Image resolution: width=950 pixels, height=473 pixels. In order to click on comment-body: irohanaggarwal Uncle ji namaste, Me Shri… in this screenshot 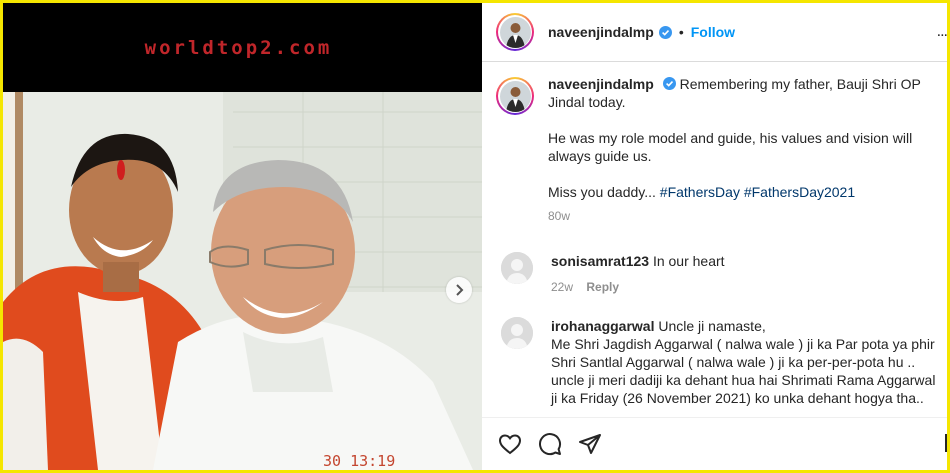, I will do `click(746, 362)`.